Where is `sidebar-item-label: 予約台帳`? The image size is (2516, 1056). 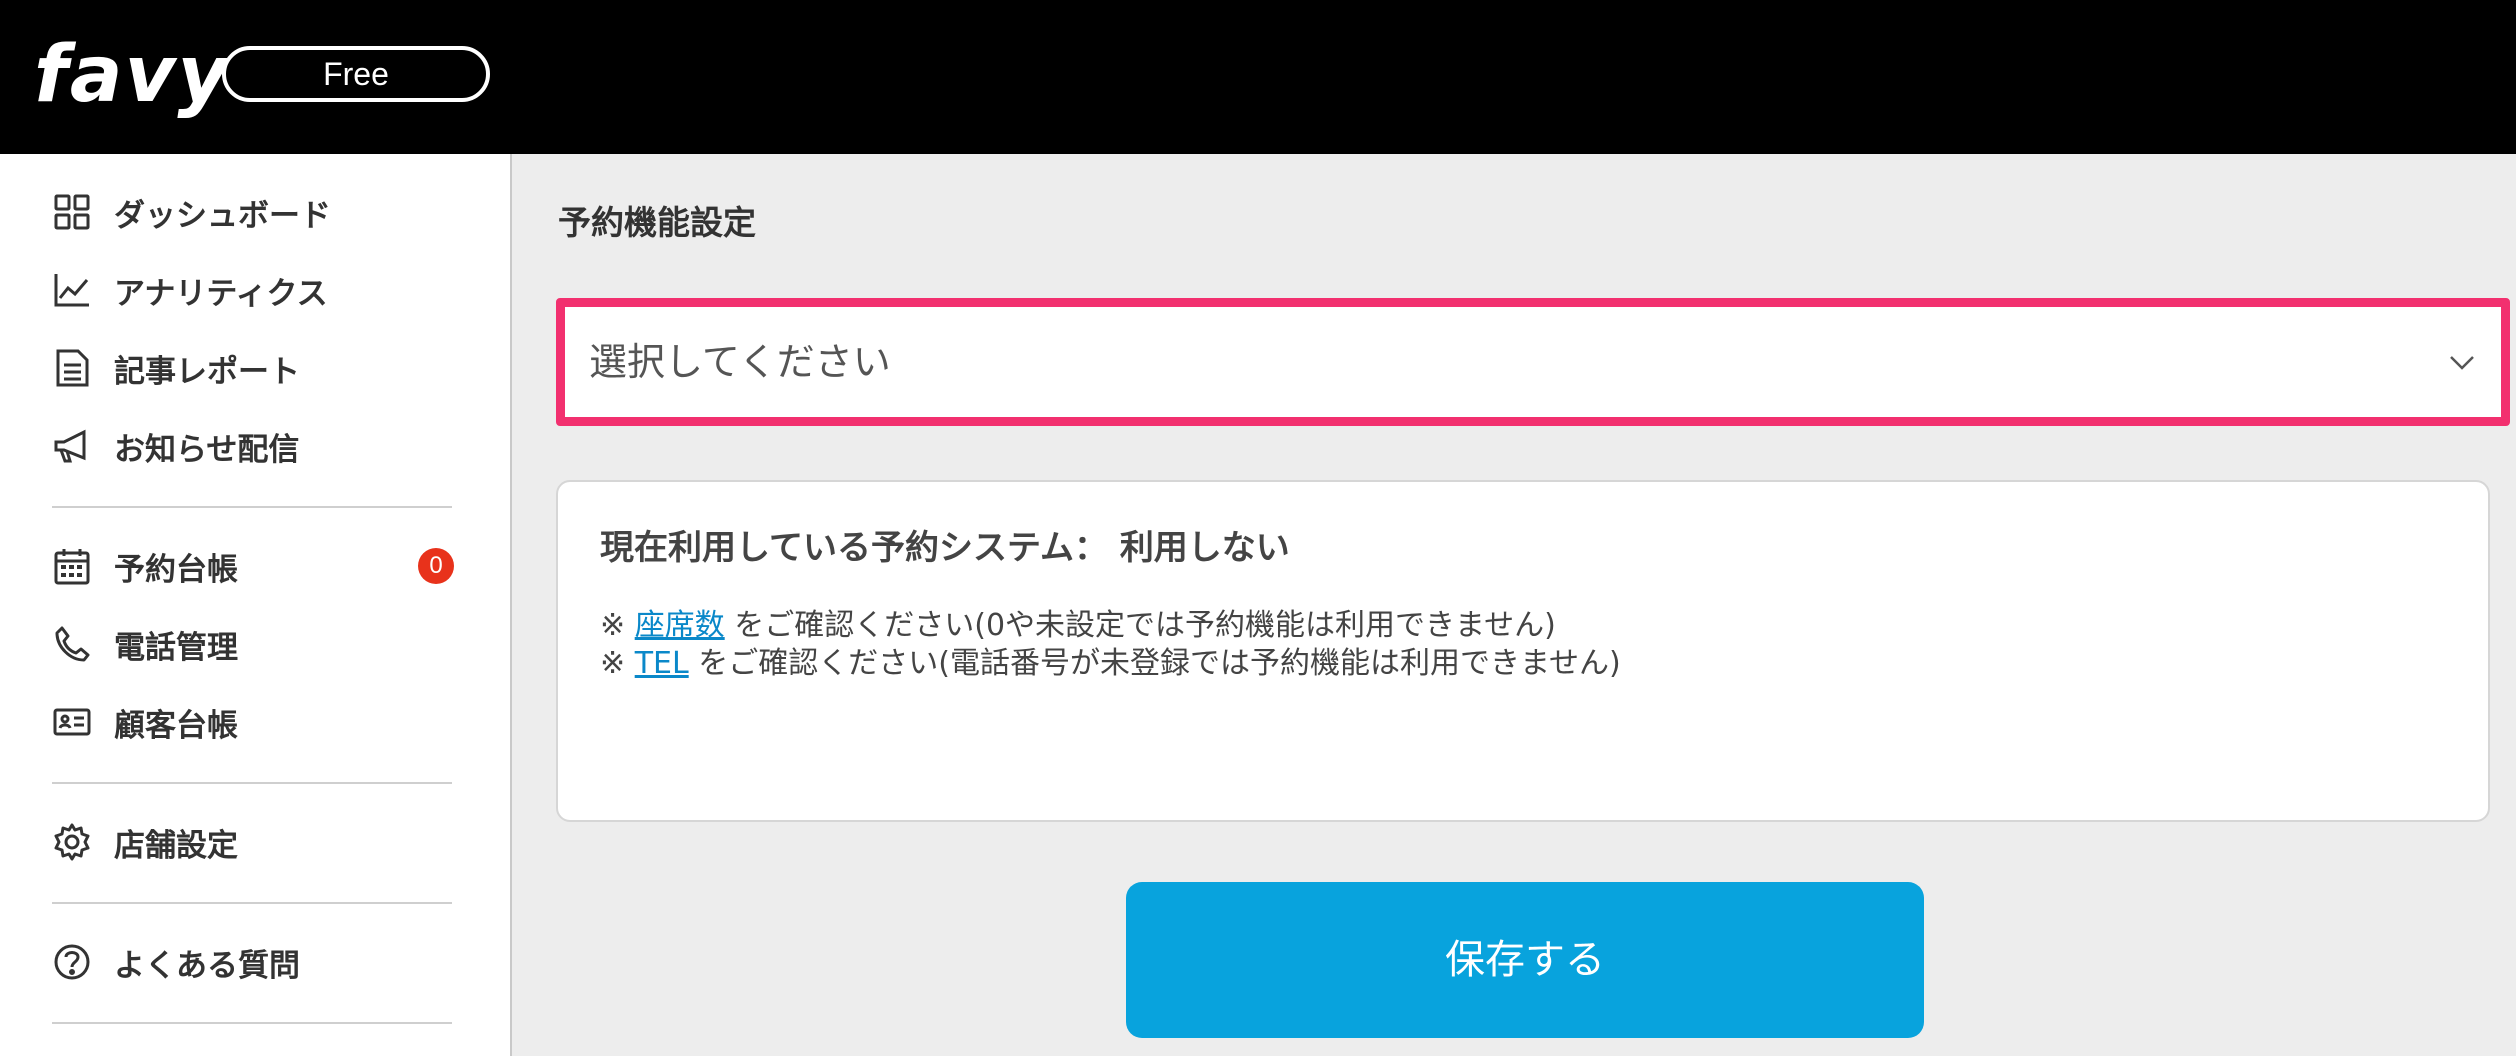 sidebar-item-label: 予約台帳 is located at coordinates (176, 569).